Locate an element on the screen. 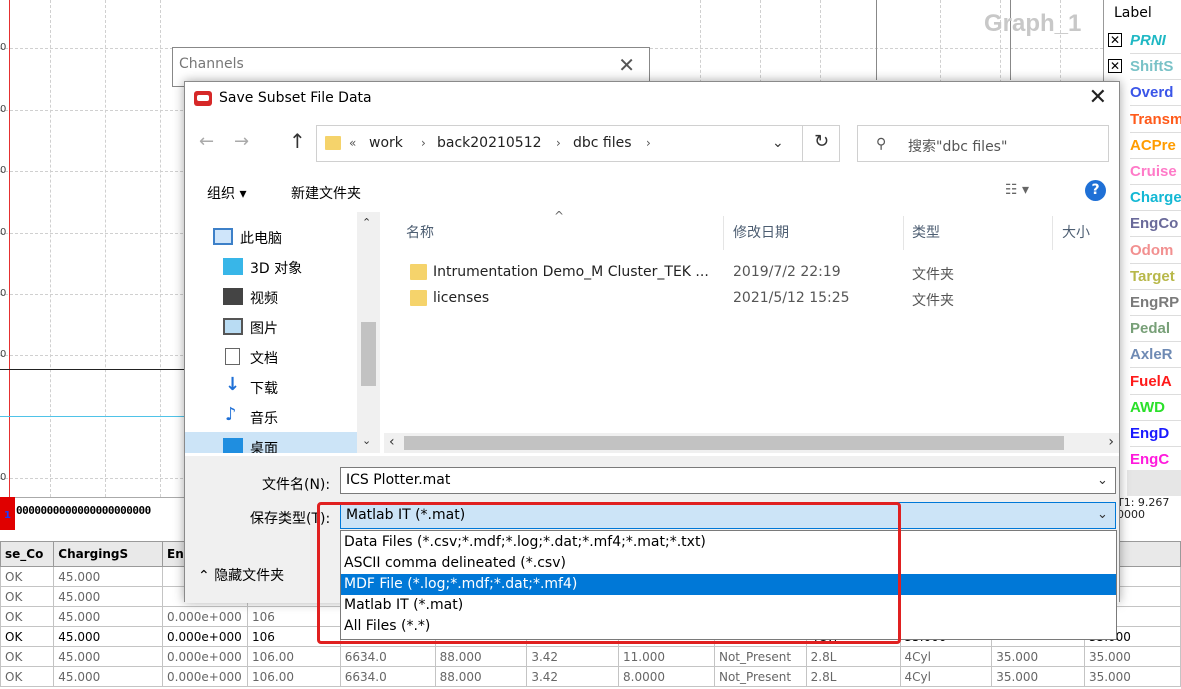  value-readout: 0000 is located at coordinates (1131, 514).